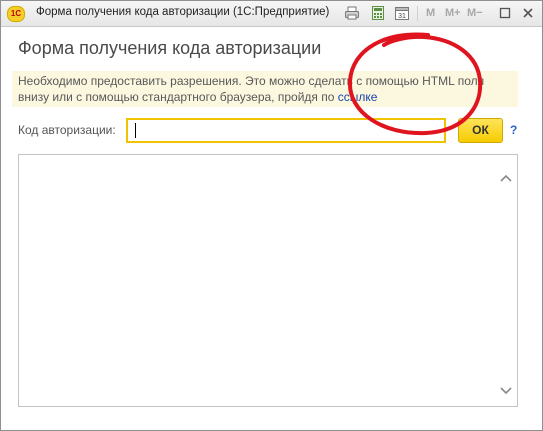 This screenshot has width=543, height=431. What do you see at coordinates (352, 13) in the screenshot?
I see `print-icon` at bounding box center [352, 13].